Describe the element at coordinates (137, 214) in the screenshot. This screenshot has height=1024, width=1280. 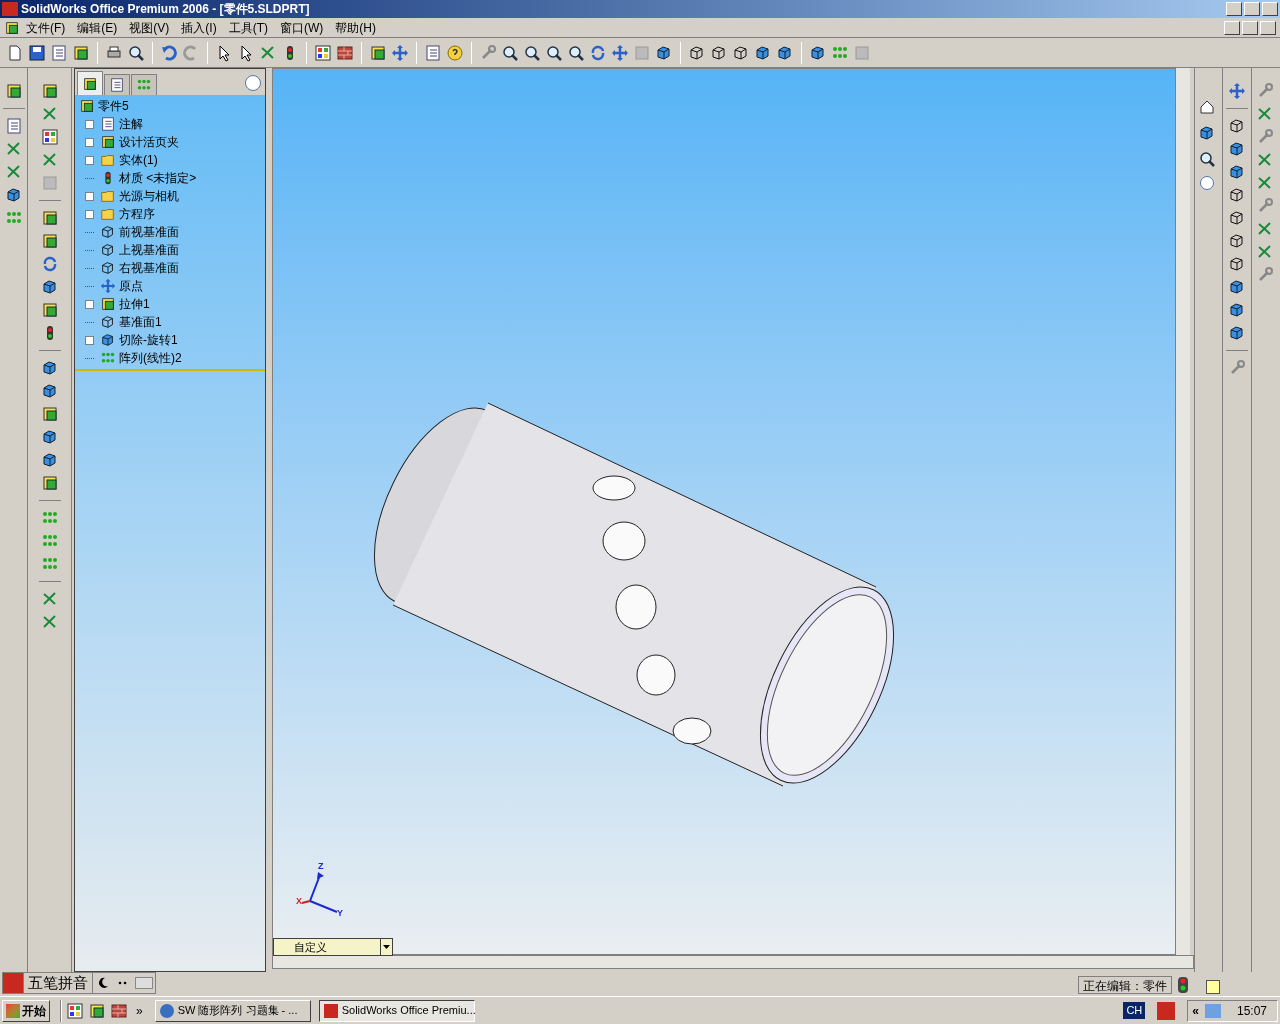
I see `tree-item: 方程序` at that location.